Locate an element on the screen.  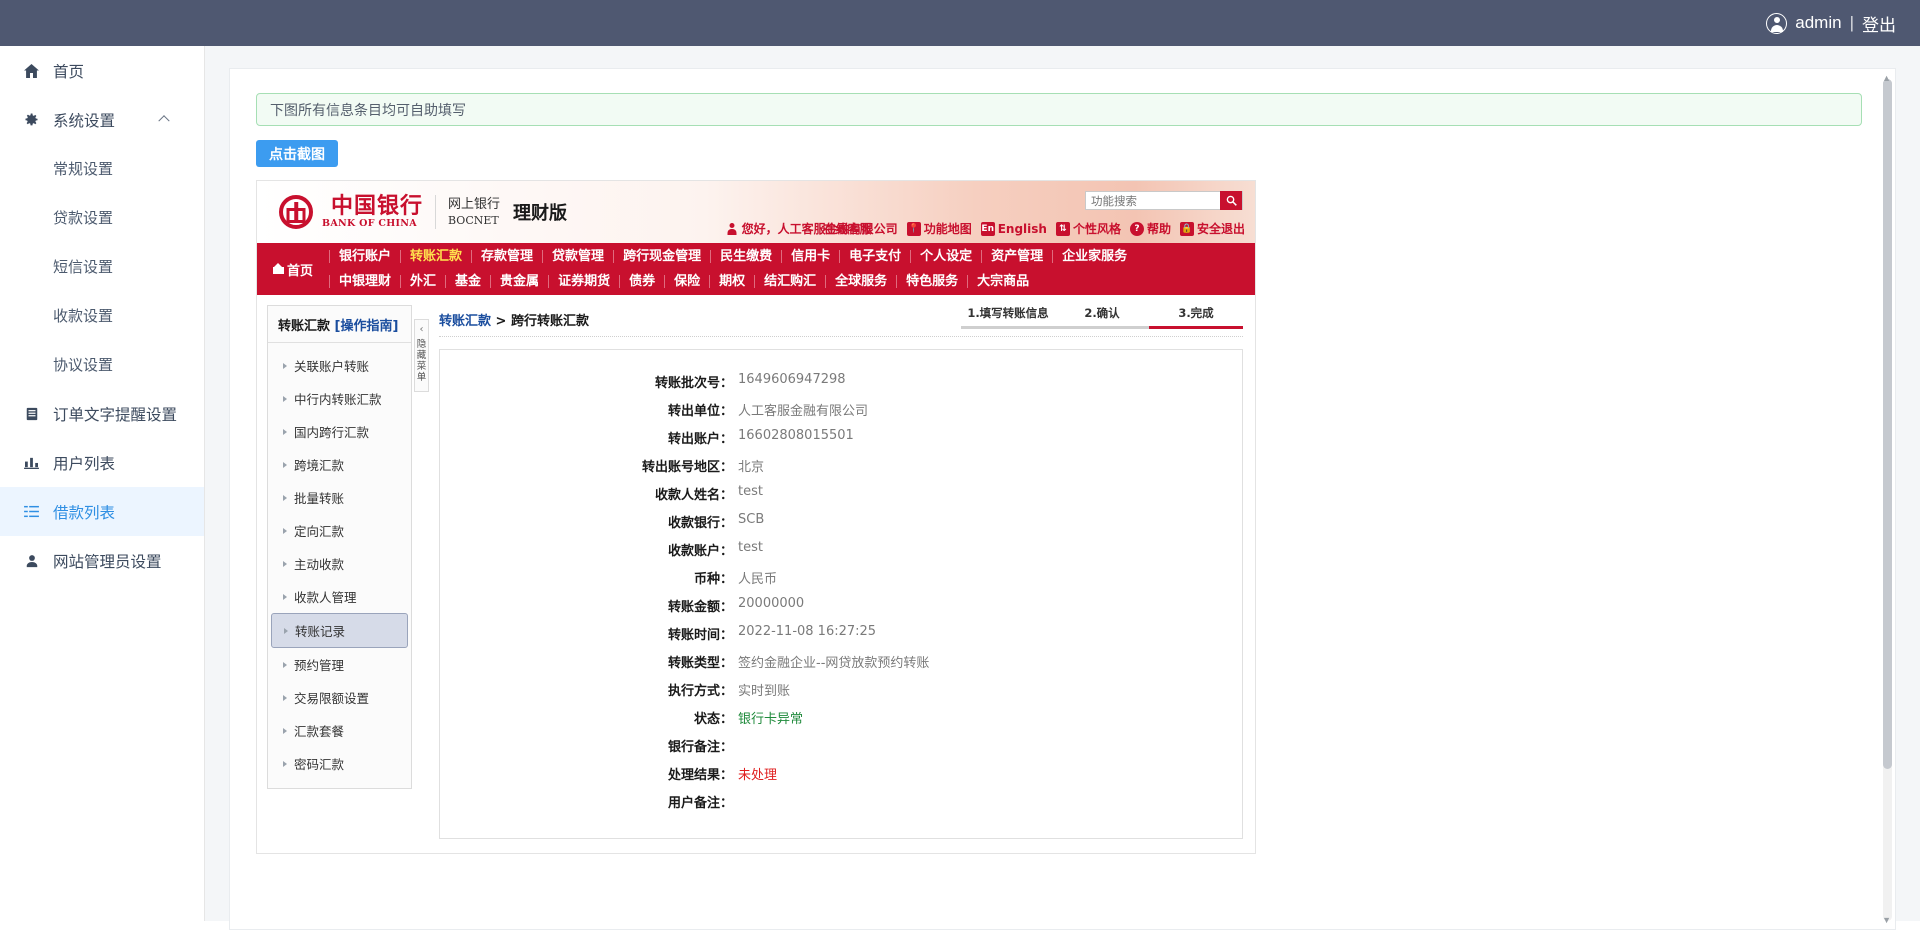
bank-menu-item-transaction-limit: 交易限额设置 is located at coordinates (339, 697).